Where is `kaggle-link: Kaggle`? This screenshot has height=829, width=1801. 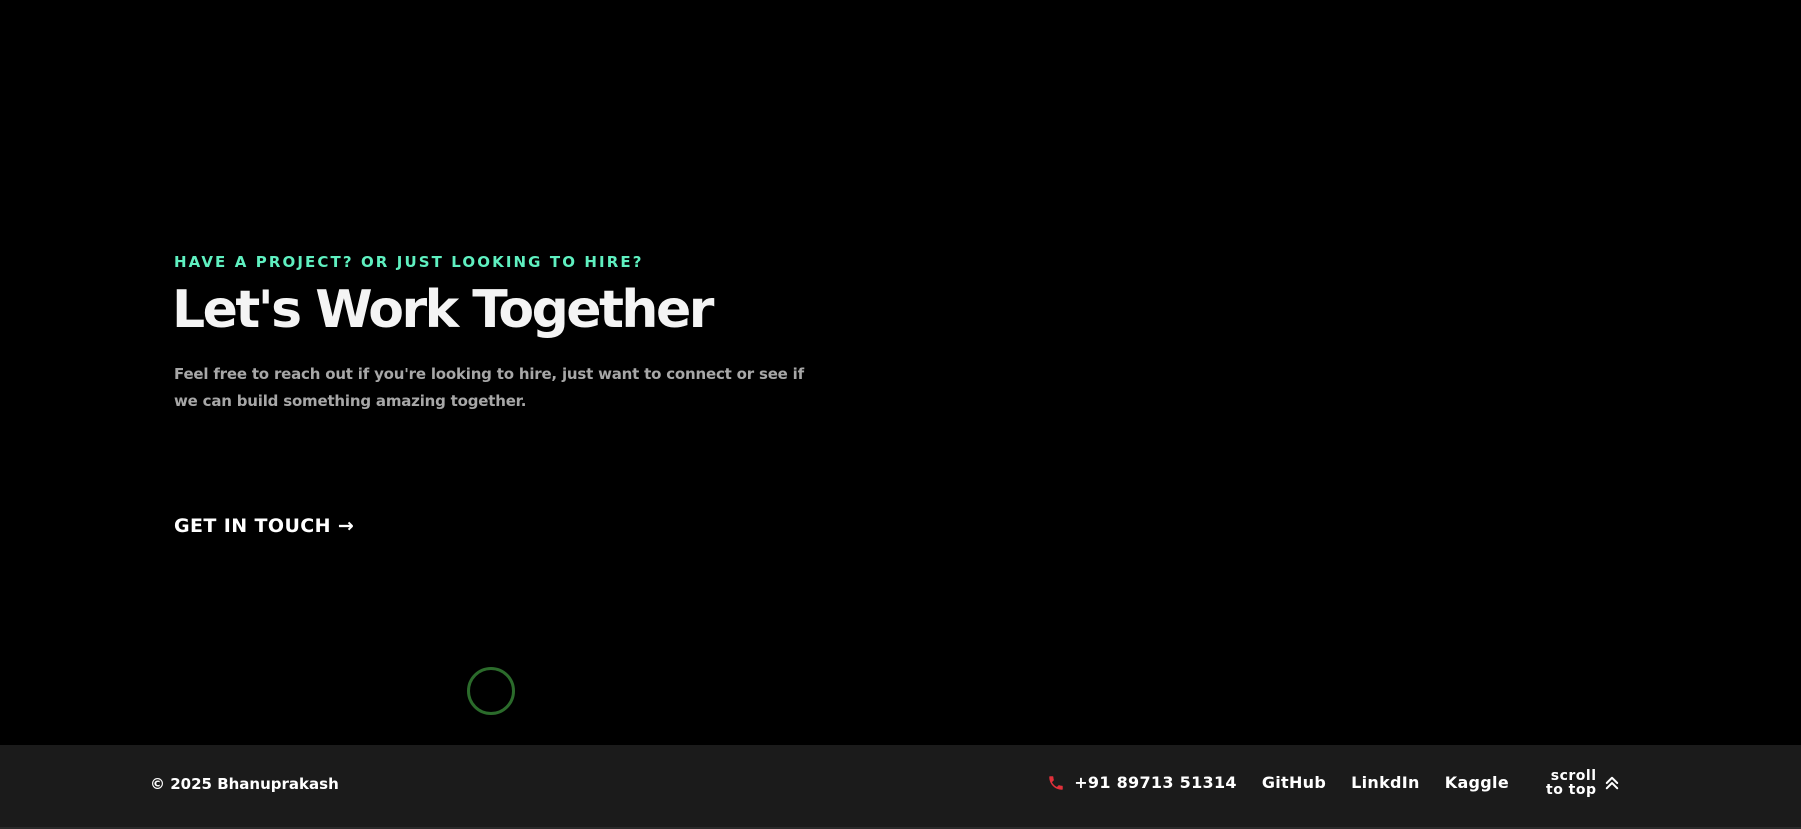
kaggle-link: Kaggle is located at coordinates (1477, 782).